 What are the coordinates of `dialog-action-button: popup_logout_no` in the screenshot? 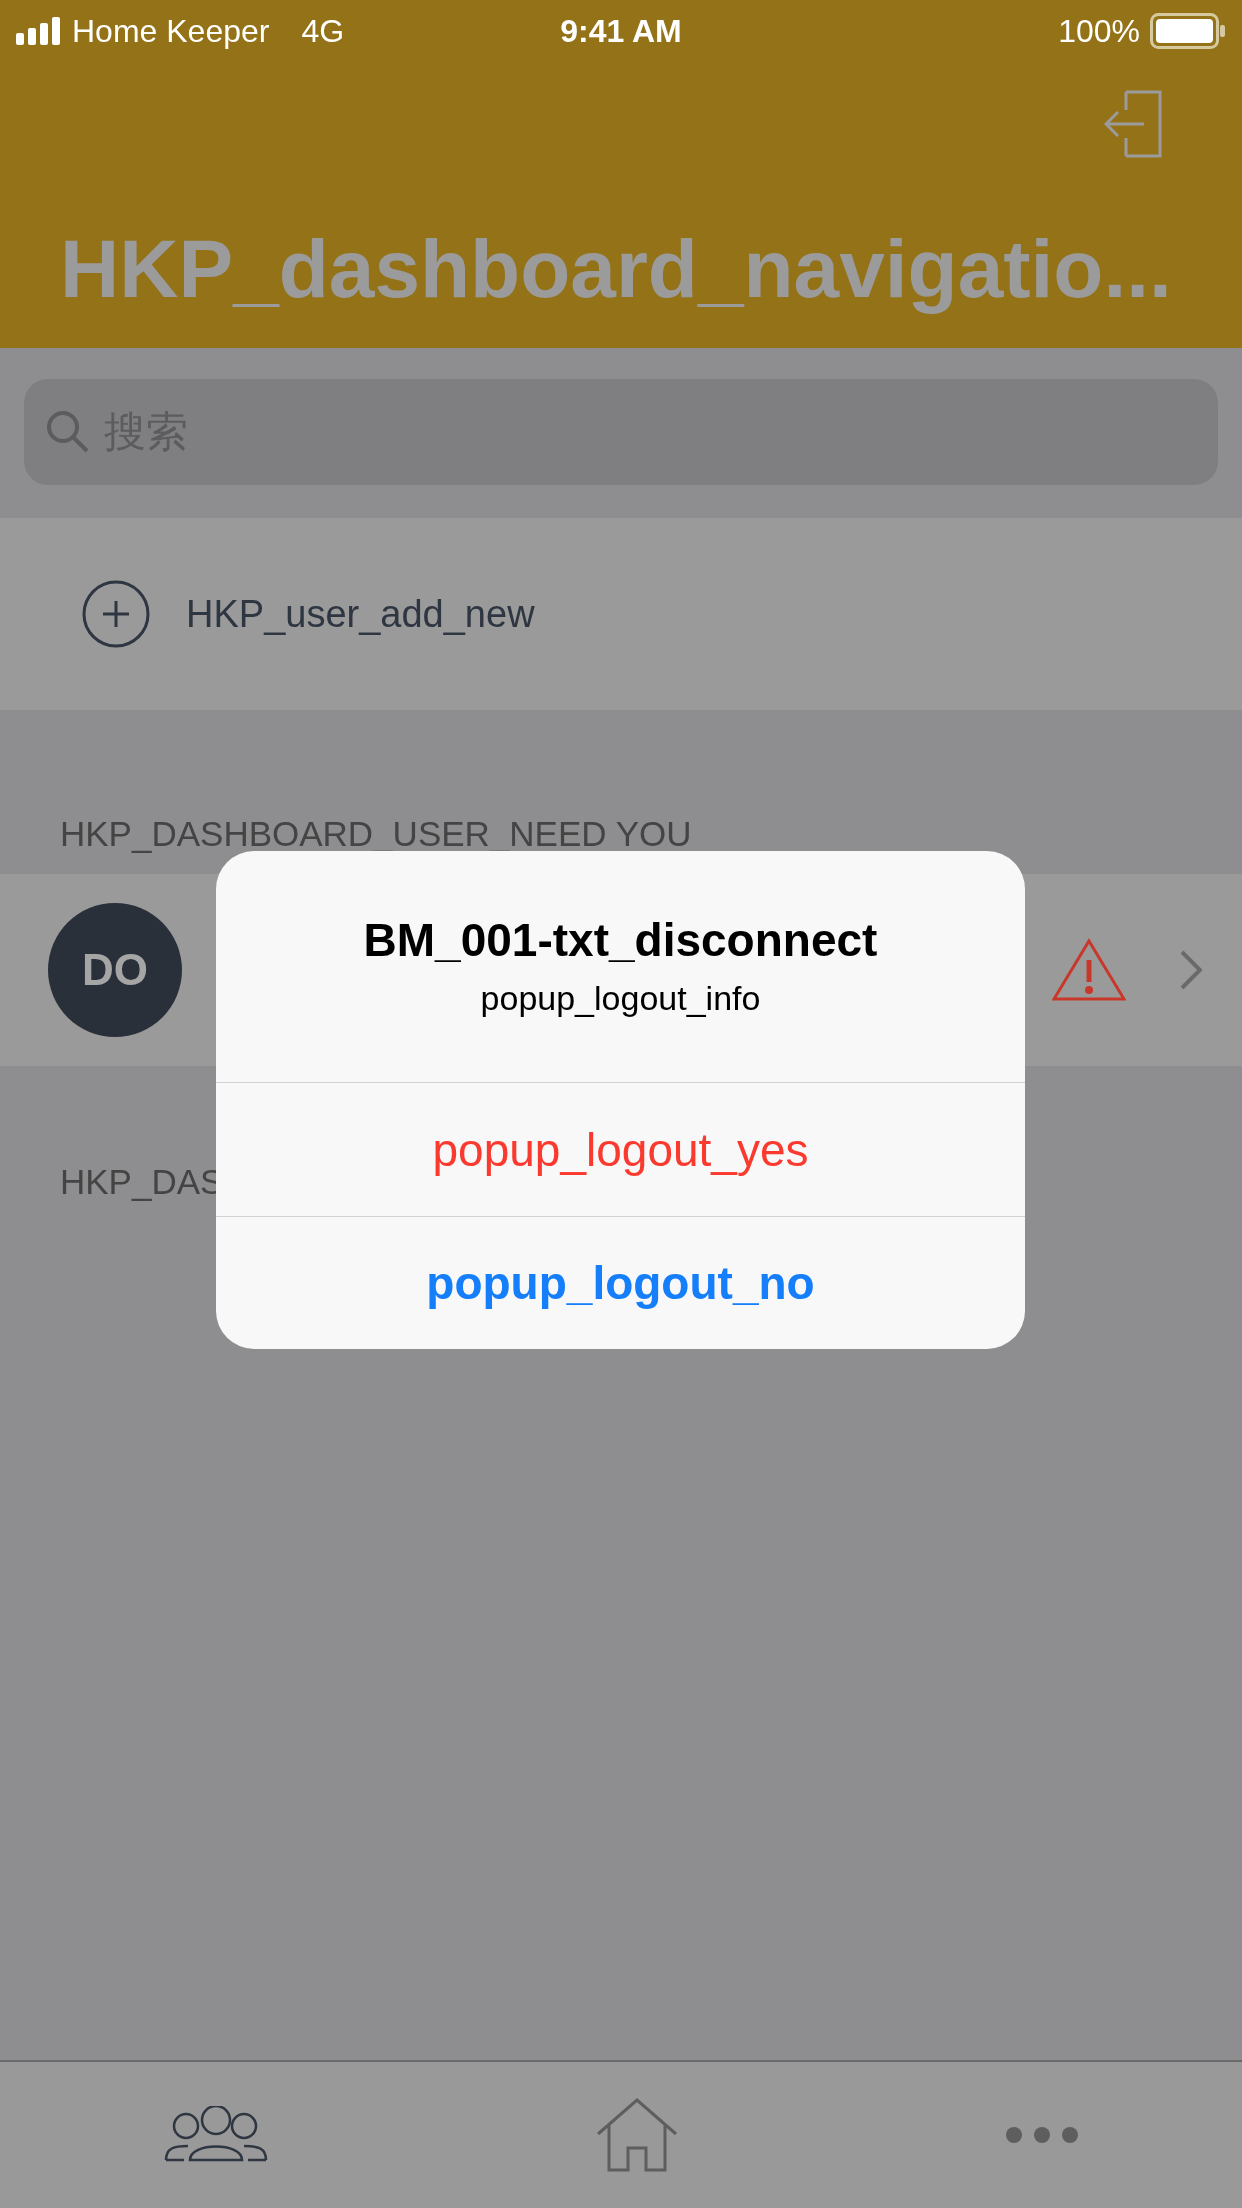 It's located at (620, 1282).